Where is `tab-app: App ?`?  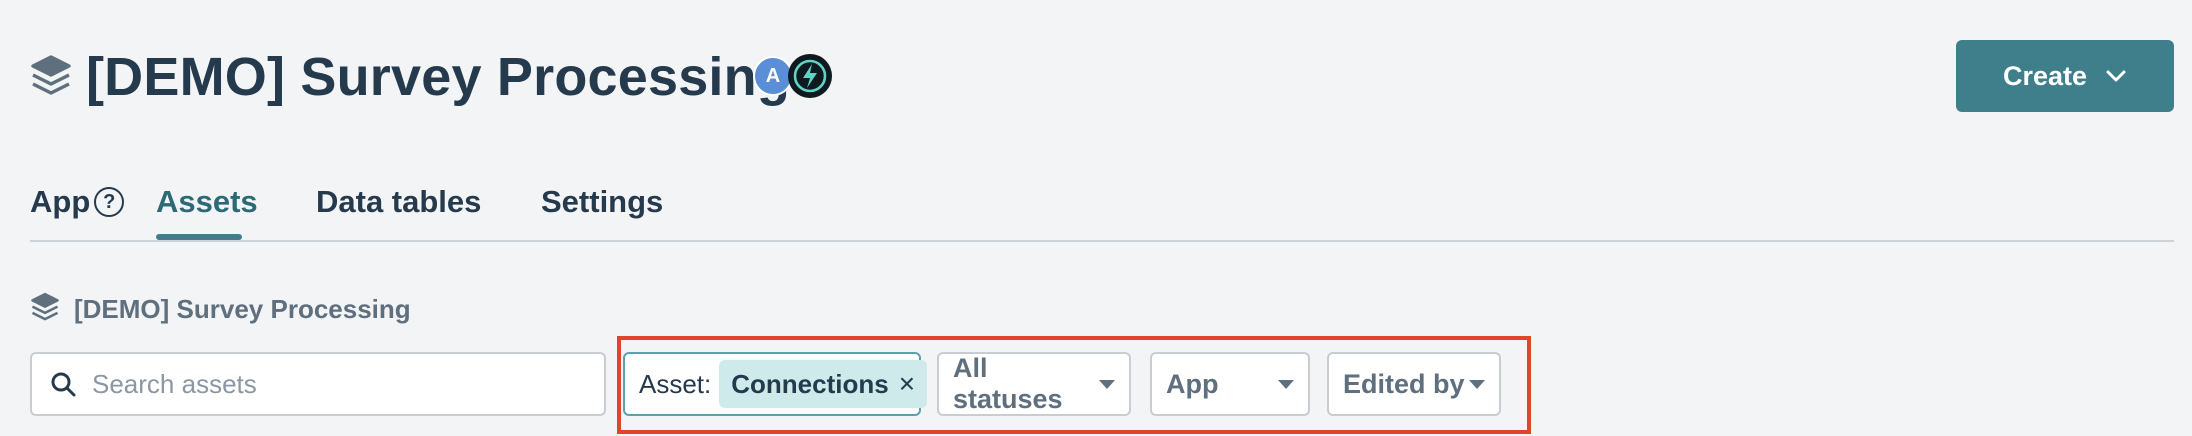
tab-app: App ? is located at coordinates (77, 202).